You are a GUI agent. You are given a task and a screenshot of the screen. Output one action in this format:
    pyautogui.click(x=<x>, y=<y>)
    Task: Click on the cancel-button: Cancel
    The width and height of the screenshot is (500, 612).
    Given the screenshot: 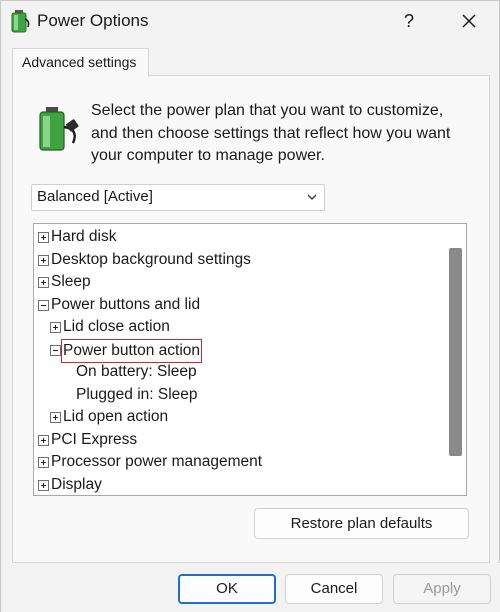 What is the action you would take?
    pyautogui.click(x=334, y=589)
    